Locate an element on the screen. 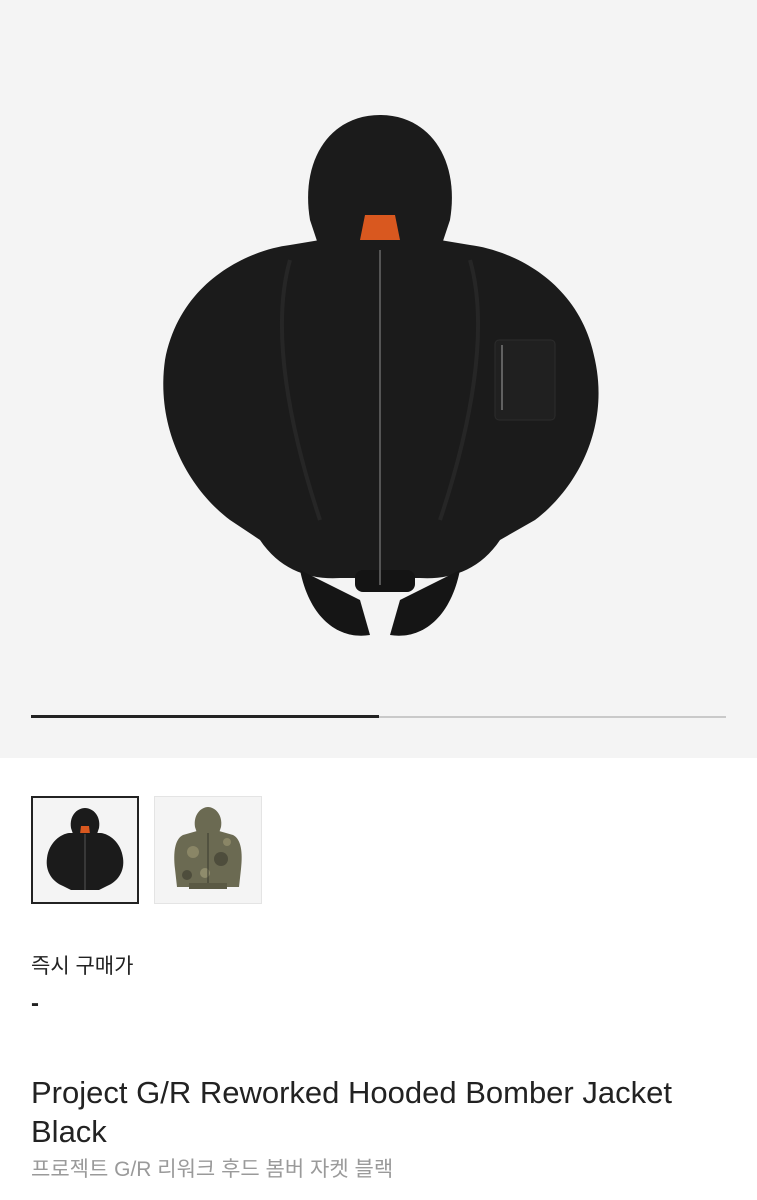 The image size is (757, 1200). camo-jacket-thumbnail-image is located at coordinates (208, 848).